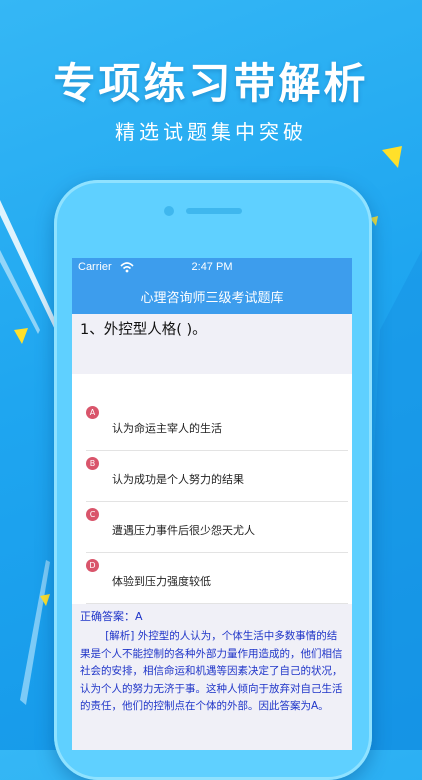 Image resolution: width=422 pixels, height=780 pixels. What do you see at coordinates (212, 387) in the screenshot?
I see `spacer` at bounding box center [212, 387].